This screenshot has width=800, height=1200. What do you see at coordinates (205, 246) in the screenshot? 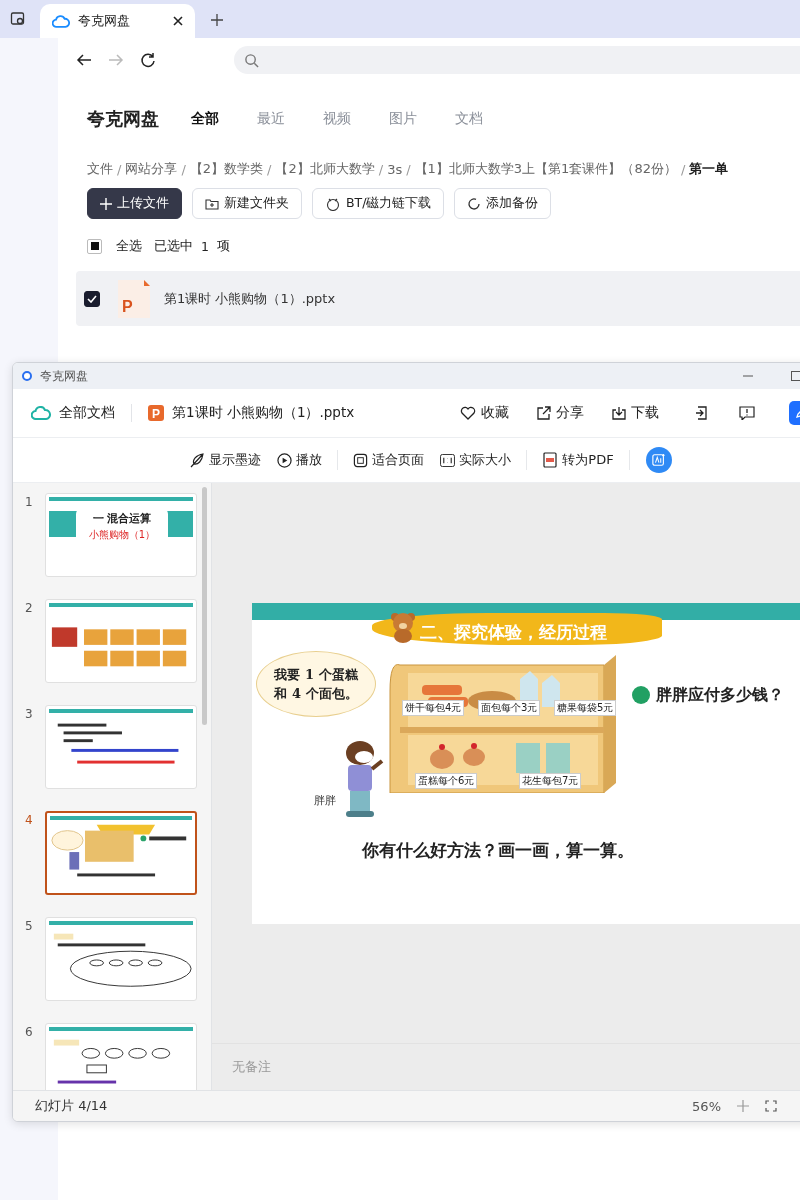
I see `selected-count: 1` at bounding box center [205, 246].